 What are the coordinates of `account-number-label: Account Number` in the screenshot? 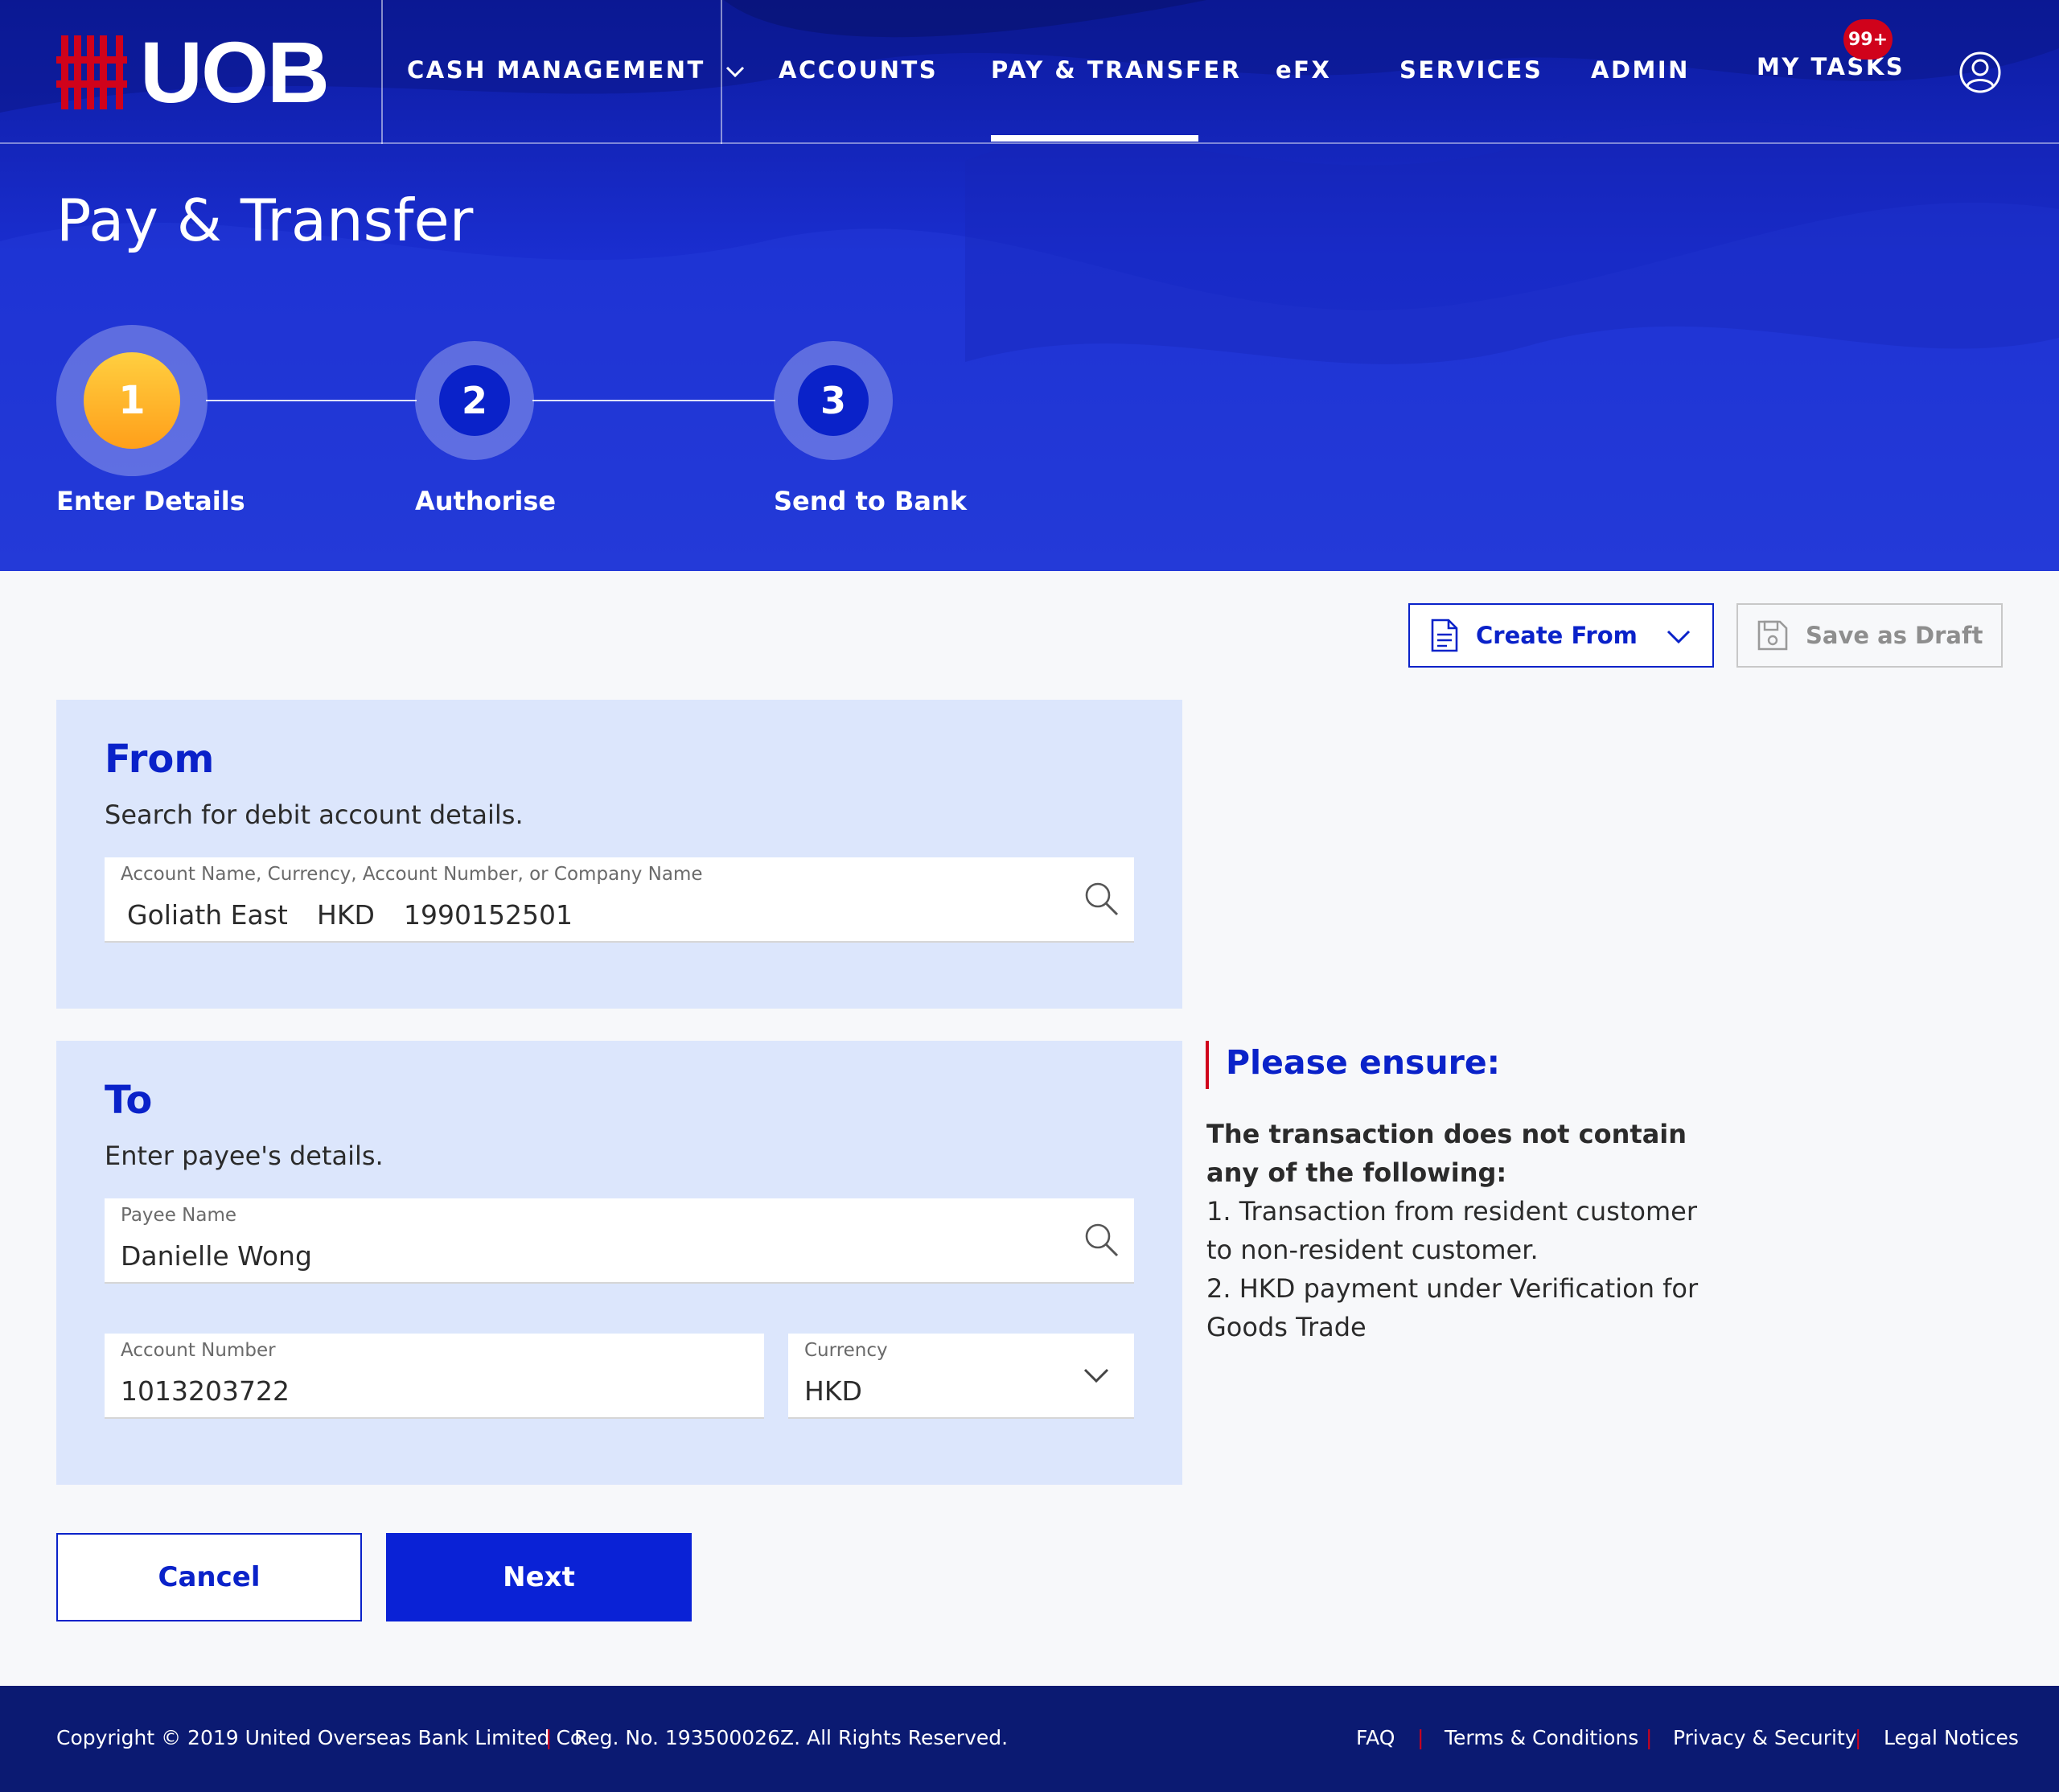 It's located at (198, 1350).